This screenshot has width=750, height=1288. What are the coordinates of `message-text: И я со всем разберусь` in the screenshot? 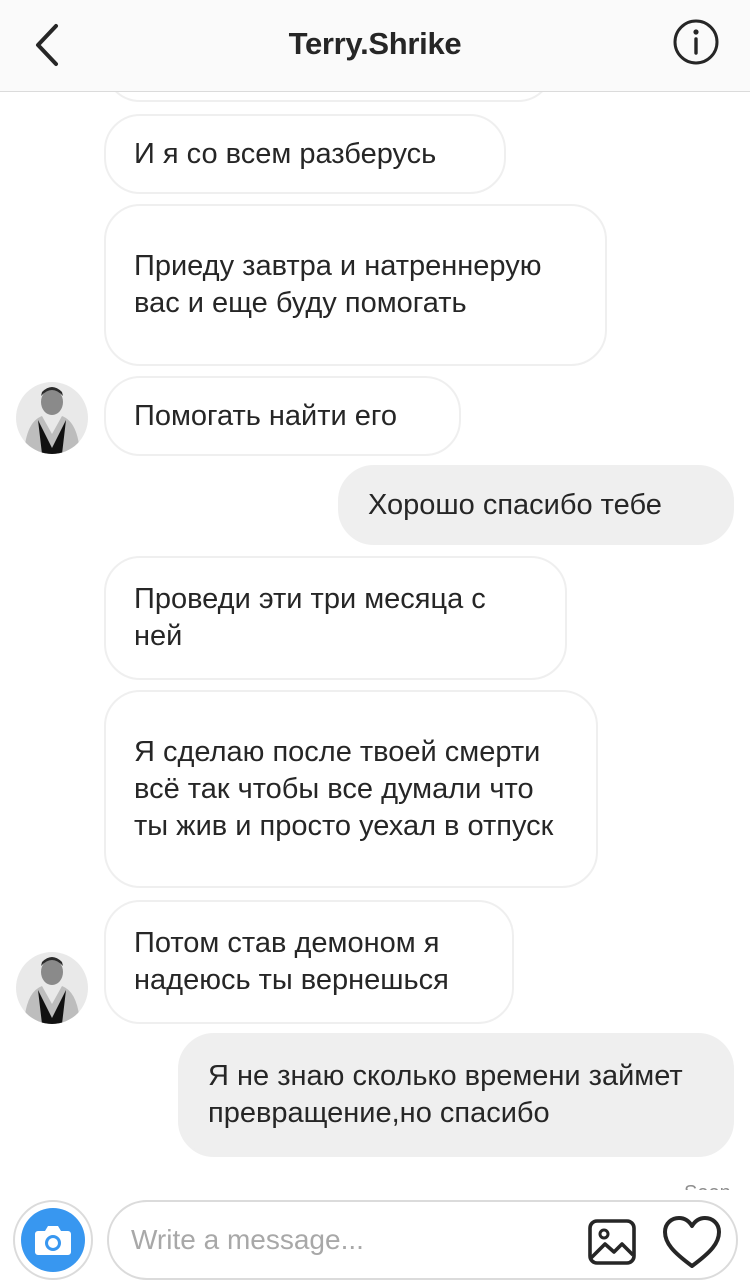 It's located at (285, 153).